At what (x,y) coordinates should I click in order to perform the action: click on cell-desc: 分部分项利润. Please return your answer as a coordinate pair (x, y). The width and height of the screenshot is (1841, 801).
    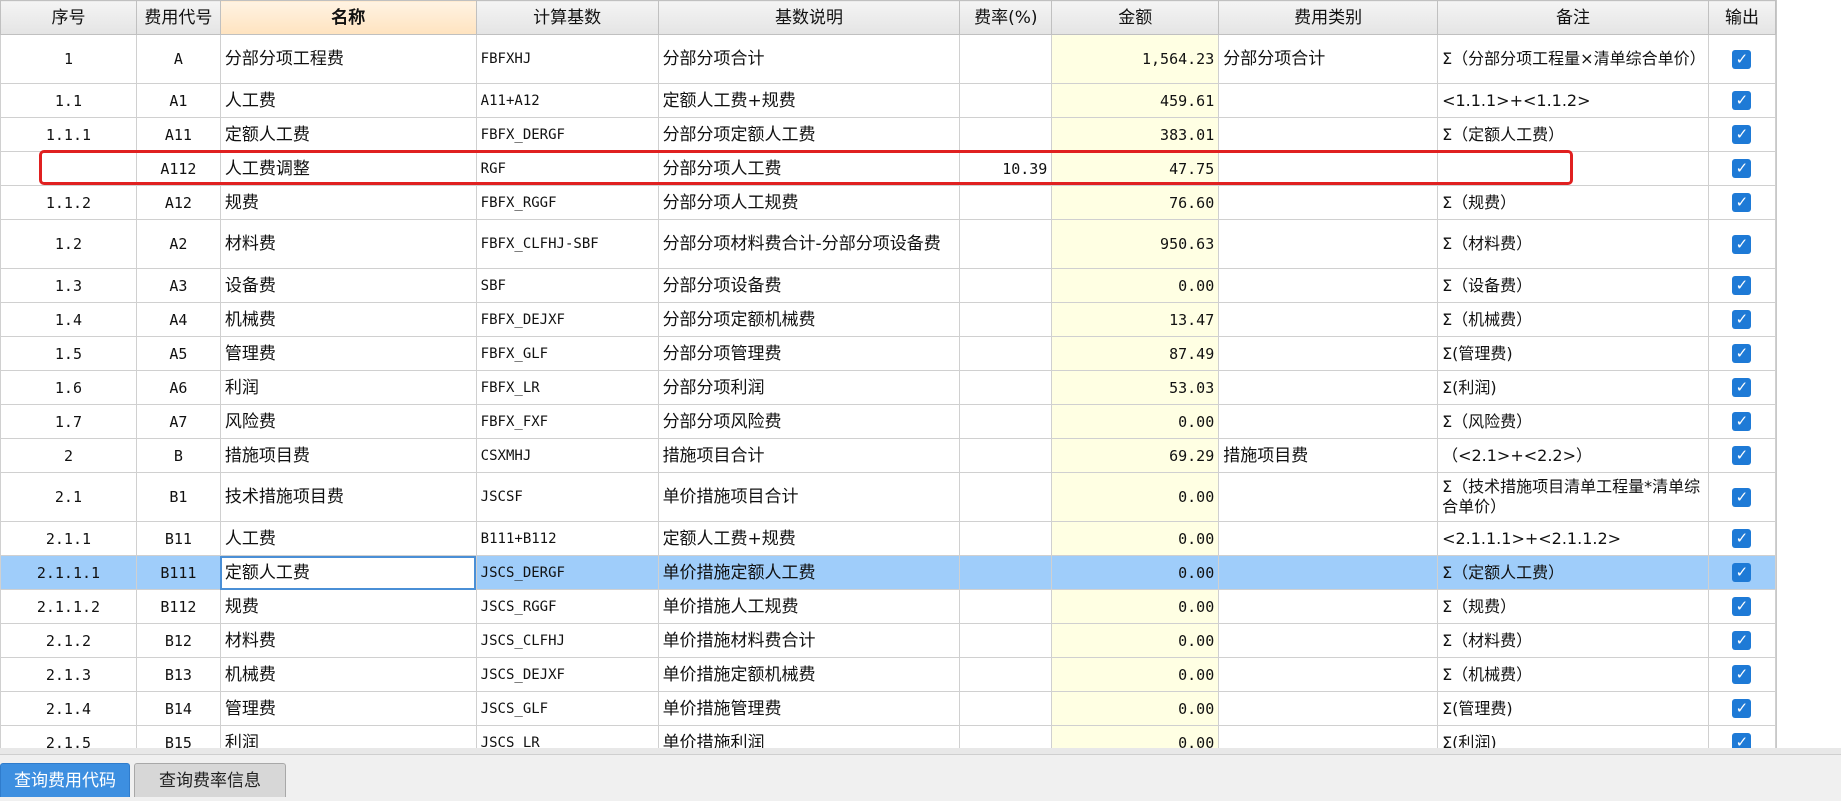
    Looking at the image, I should click on (809, 387).